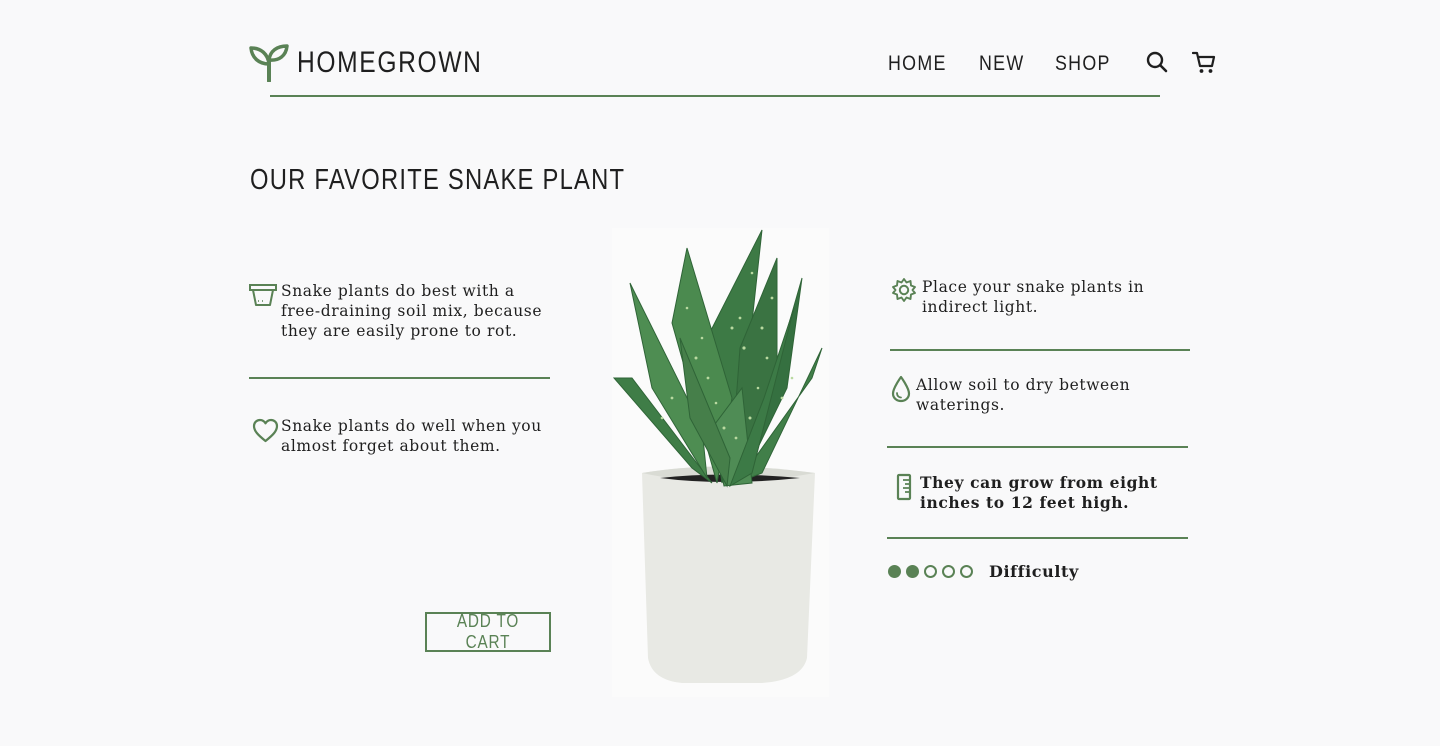  Describe the element at coordinates (1083, 64) in the screenshot. I see `nav-shop: SHOP` at that location.